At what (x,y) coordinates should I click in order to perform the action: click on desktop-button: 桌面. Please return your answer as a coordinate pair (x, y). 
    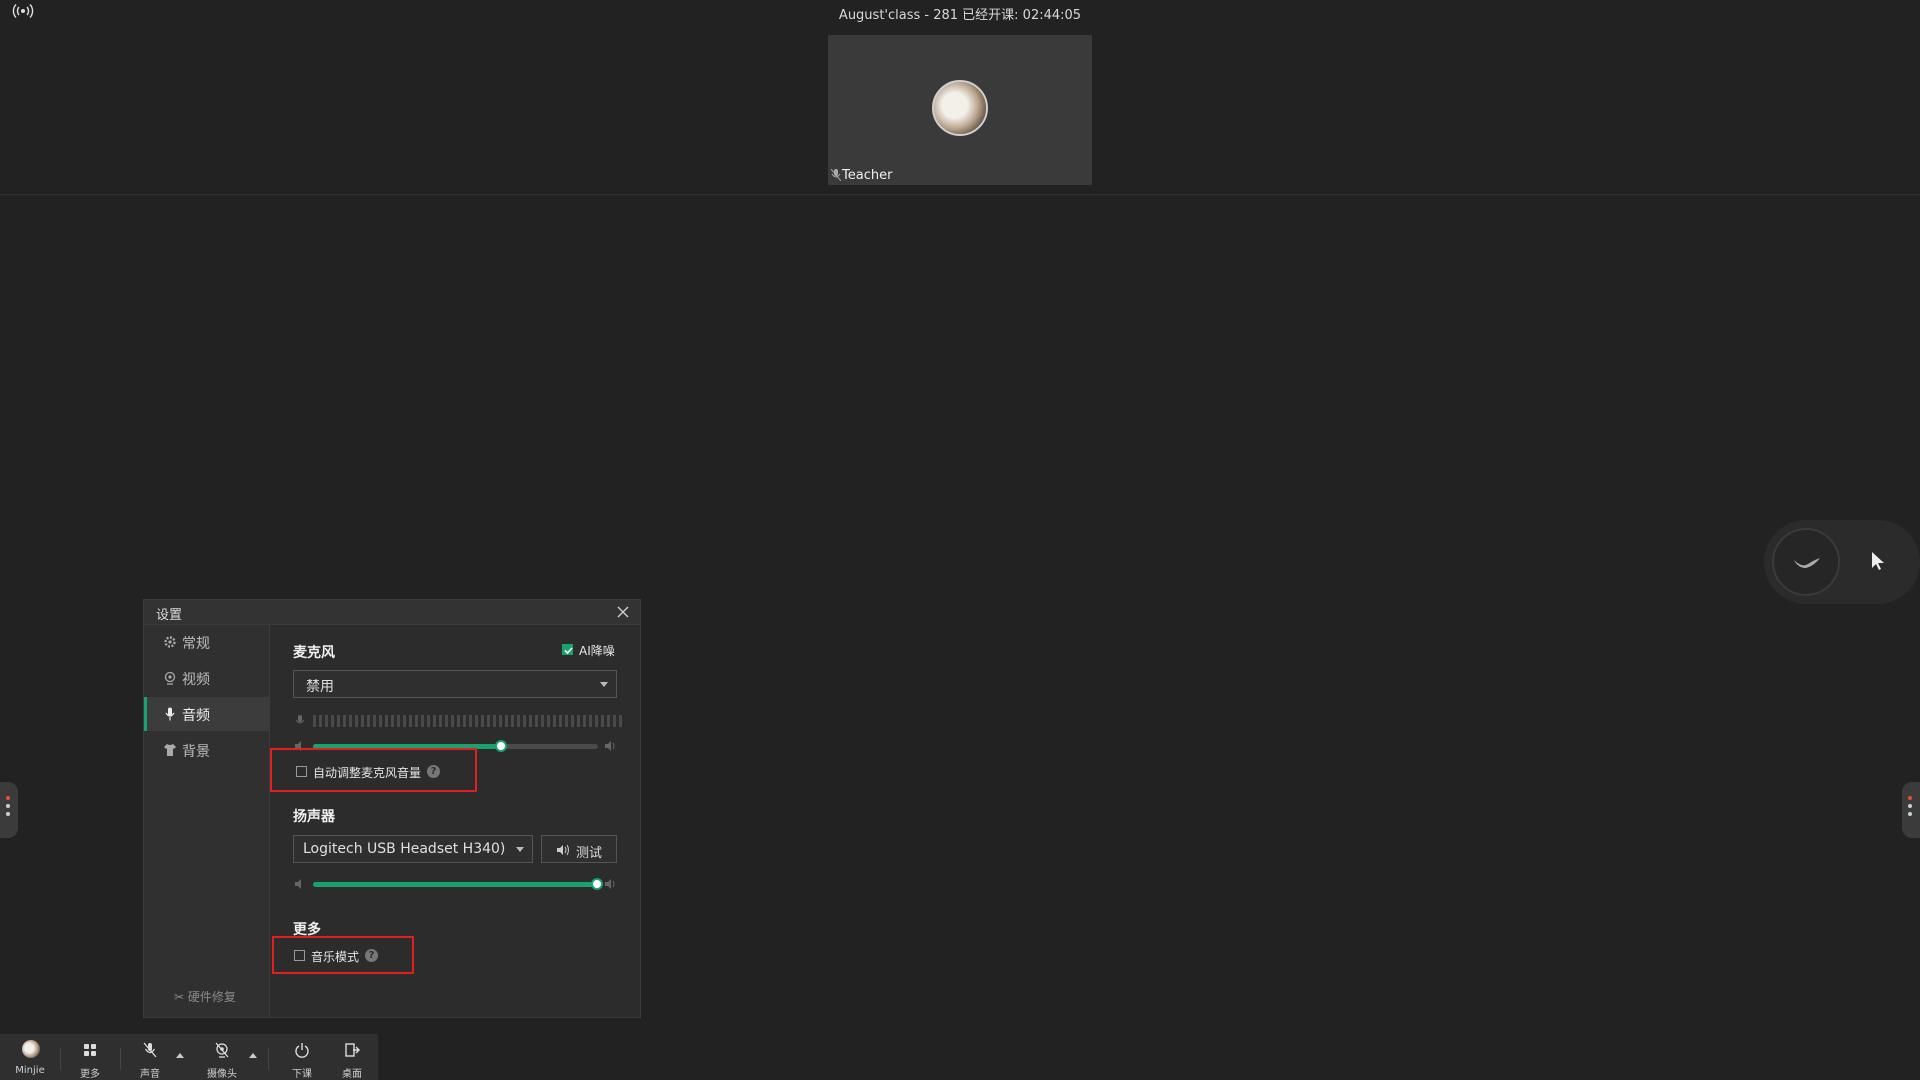
    Looking at the image, I should click on (352, 1059).